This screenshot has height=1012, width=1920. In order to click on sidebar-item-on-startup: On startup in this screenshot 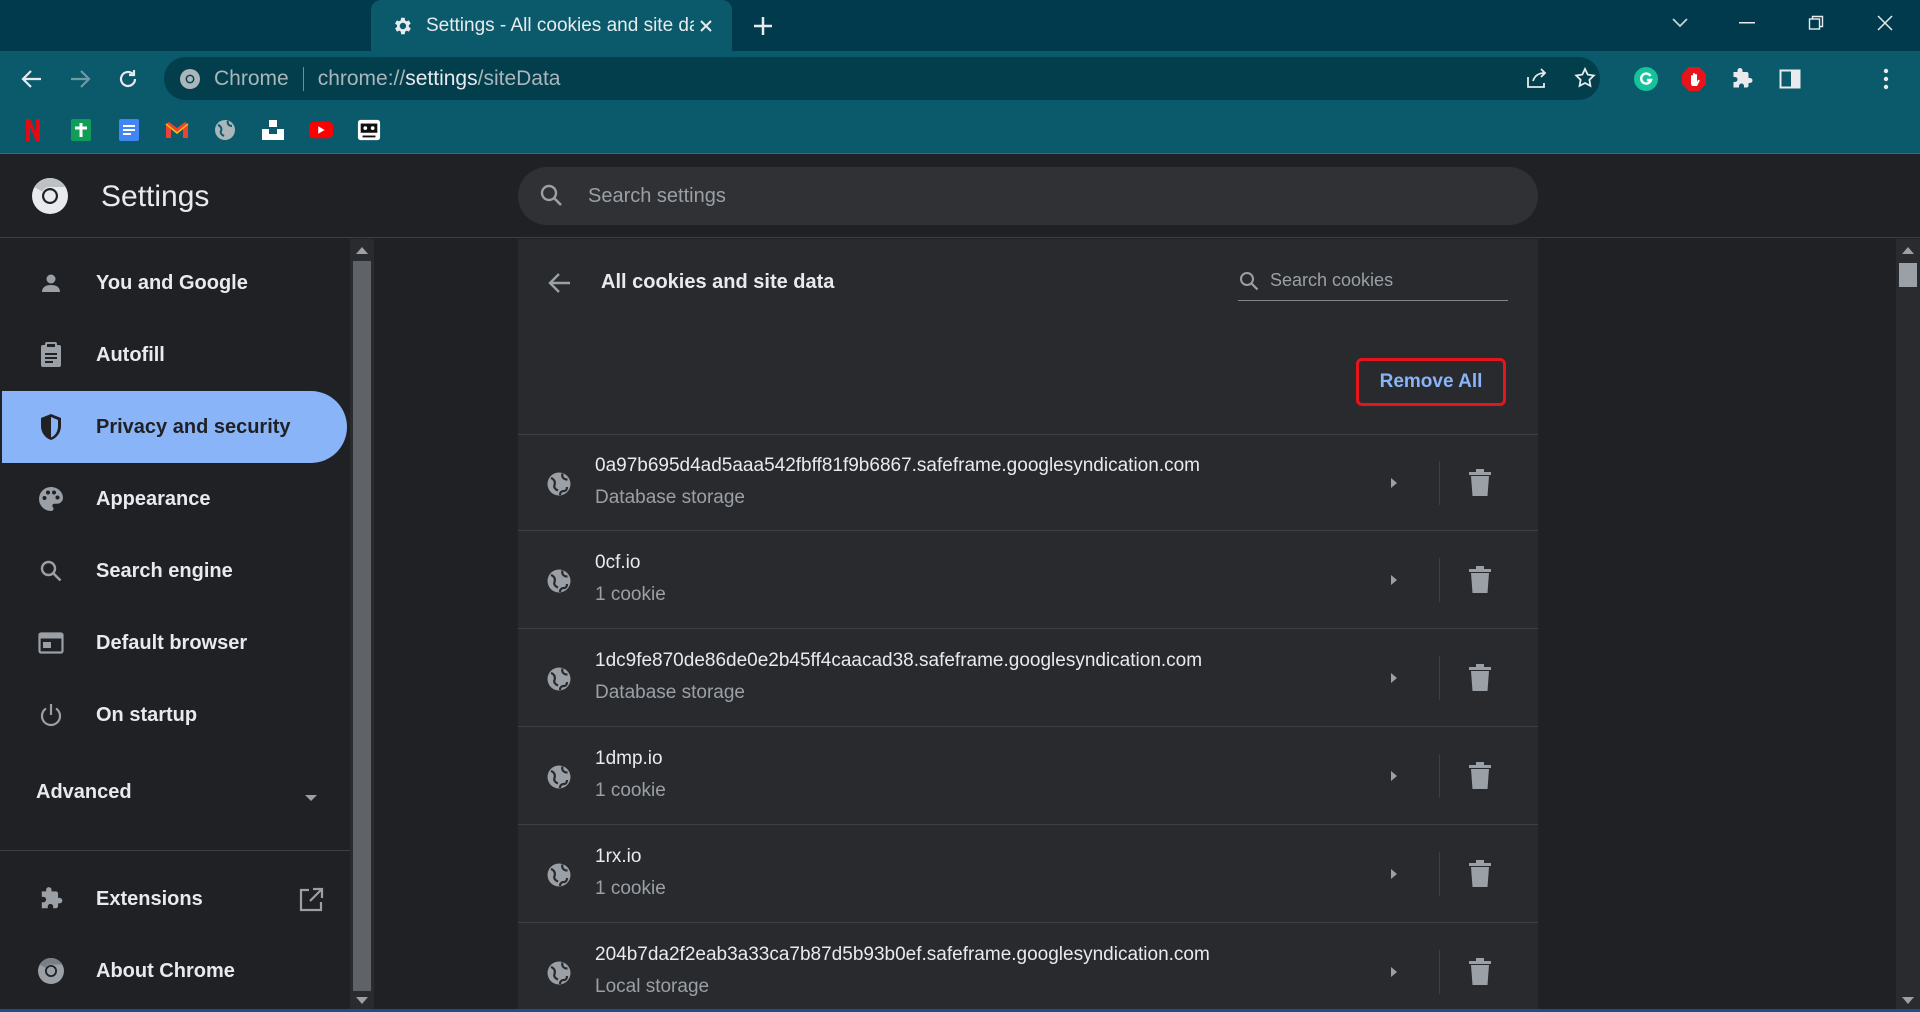, I will do `click(174, 715)`.